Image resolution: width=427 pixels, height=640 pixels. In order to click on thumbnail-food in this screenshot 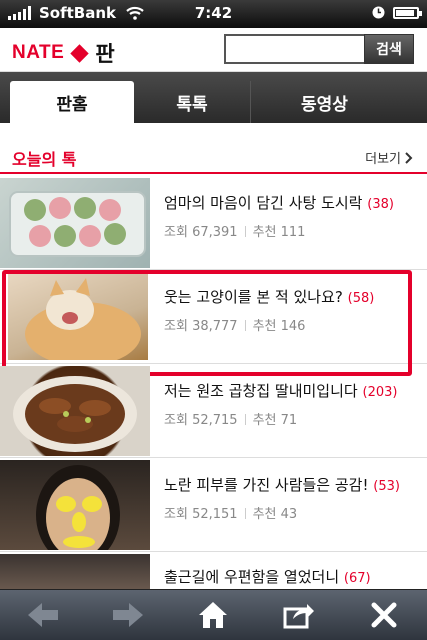, I will do `click(75, 411)`.